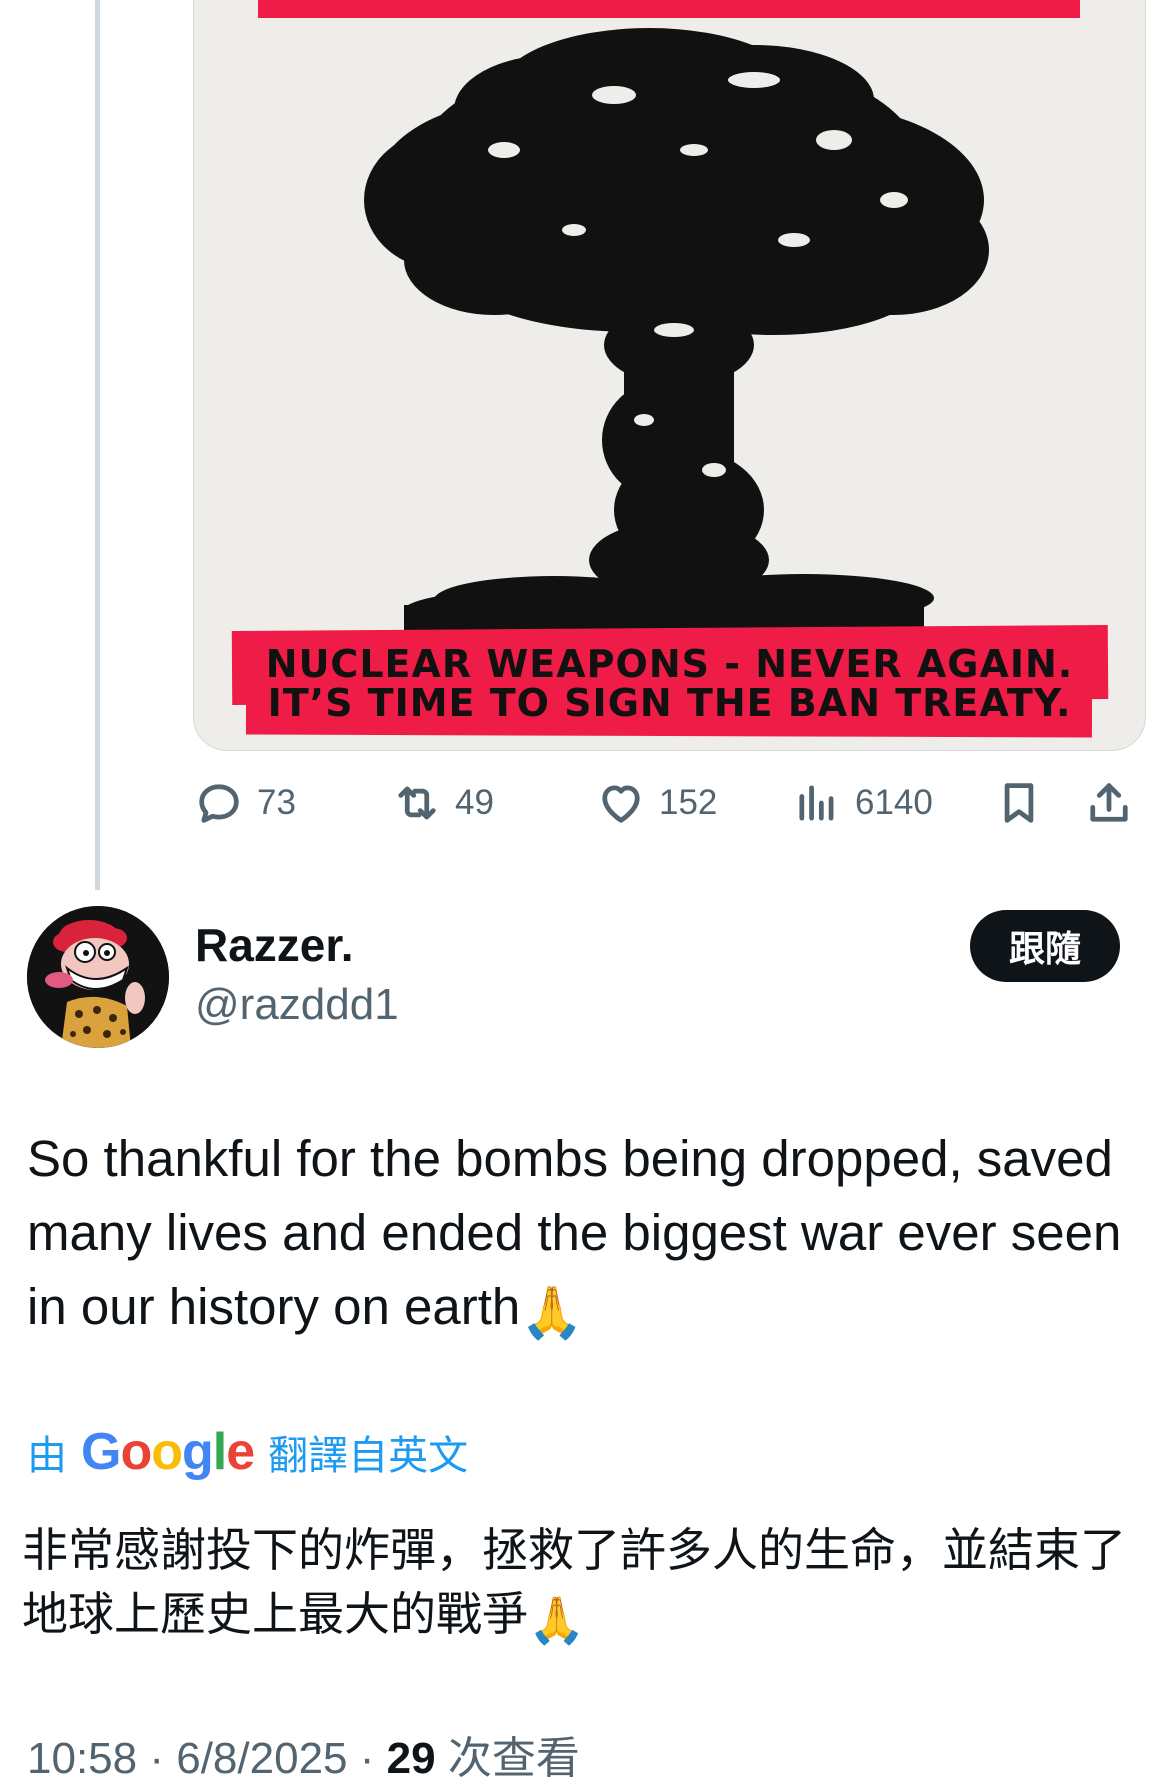  Describe the element at coordinates (417, 803) in the screenshot. I see `retweet-icon` at that location.